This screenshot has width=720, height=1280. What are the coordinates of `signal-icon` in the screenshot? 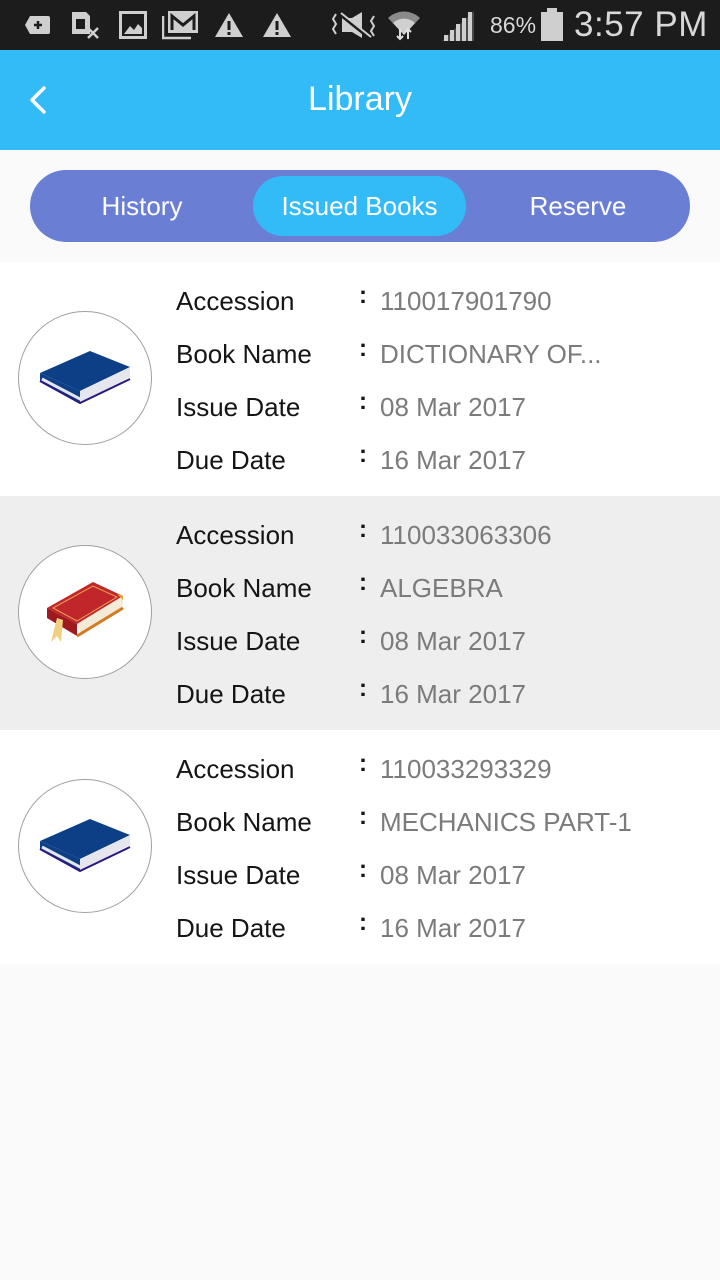 It's located at (458, 25).